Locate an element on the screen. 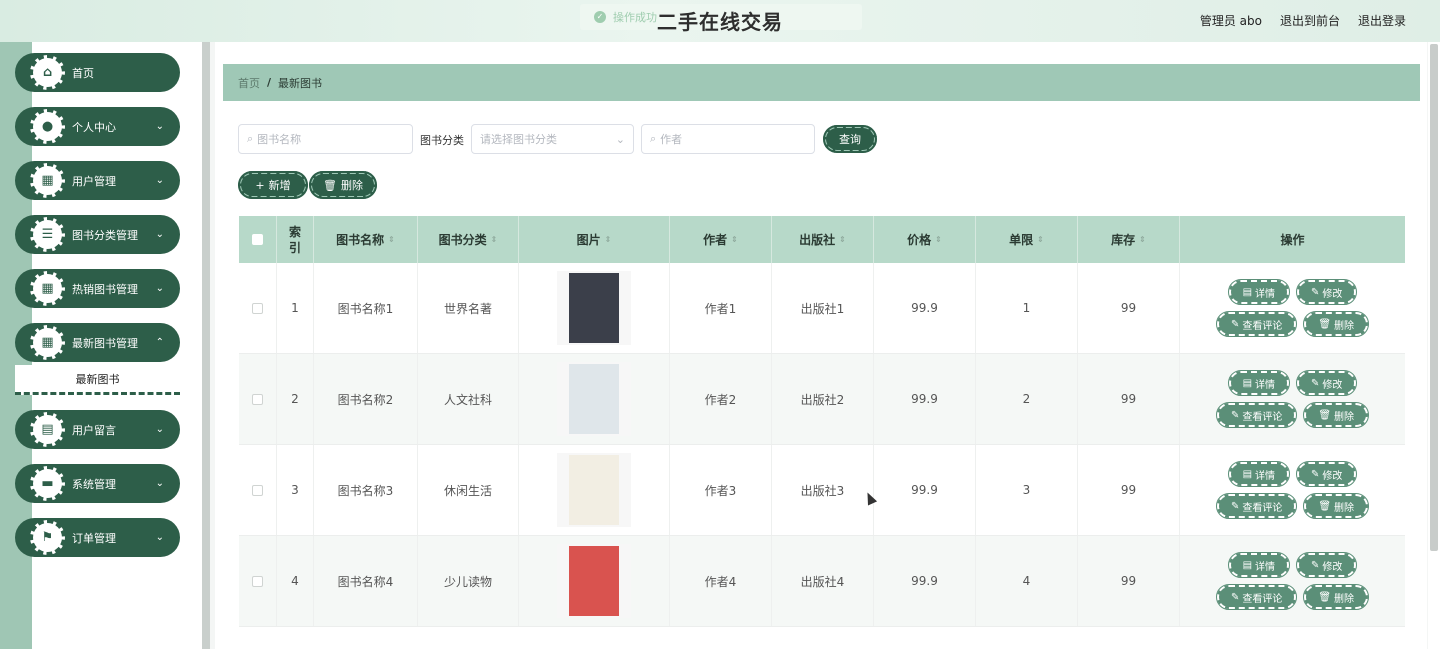 The height and width of the screenshot is (649, 1440). col-category: 图书分类 ⇕ is located at coordinates (468, 239).